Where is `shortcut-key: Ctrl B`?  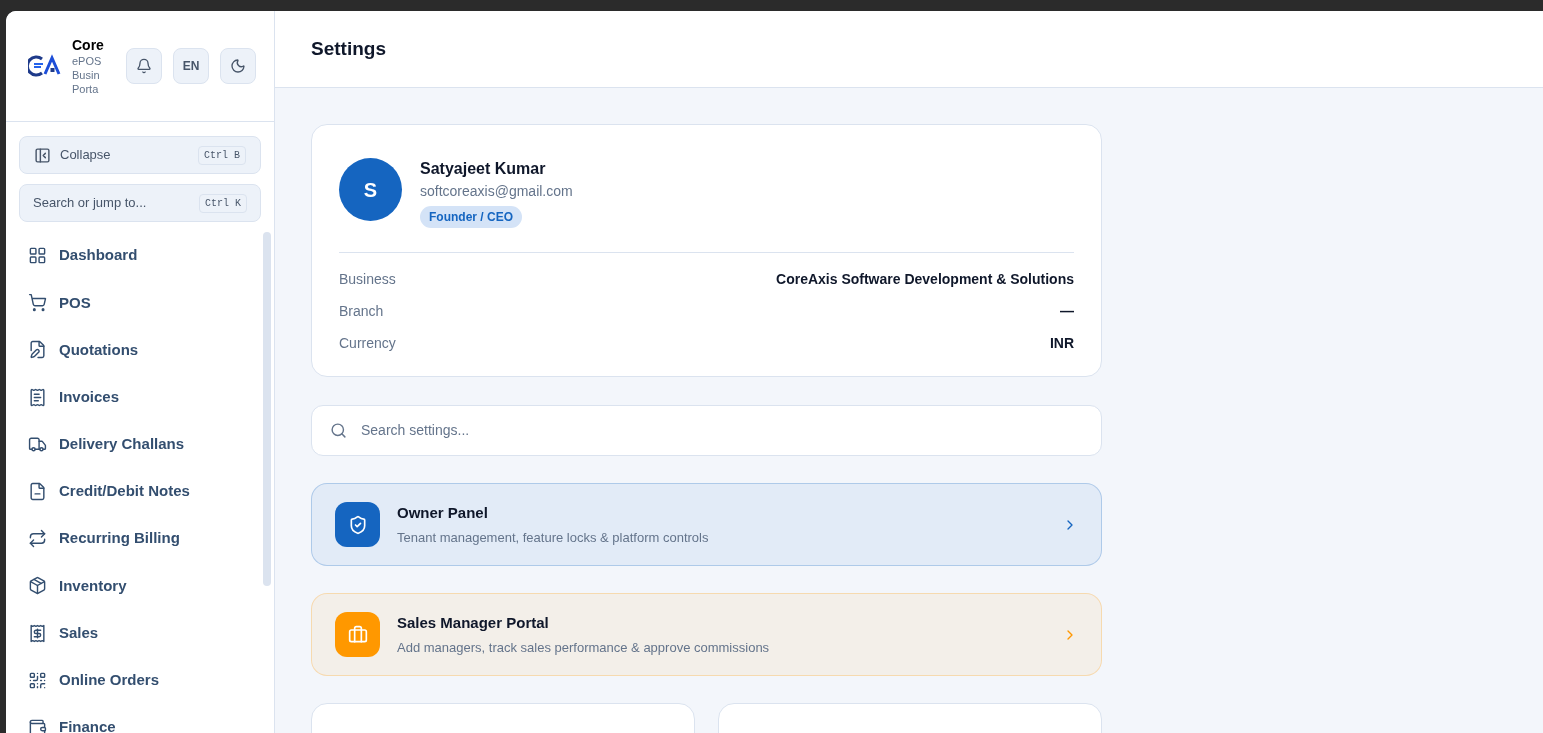
shortcut-key: Ctrl B is located at coordinates (222, 155).